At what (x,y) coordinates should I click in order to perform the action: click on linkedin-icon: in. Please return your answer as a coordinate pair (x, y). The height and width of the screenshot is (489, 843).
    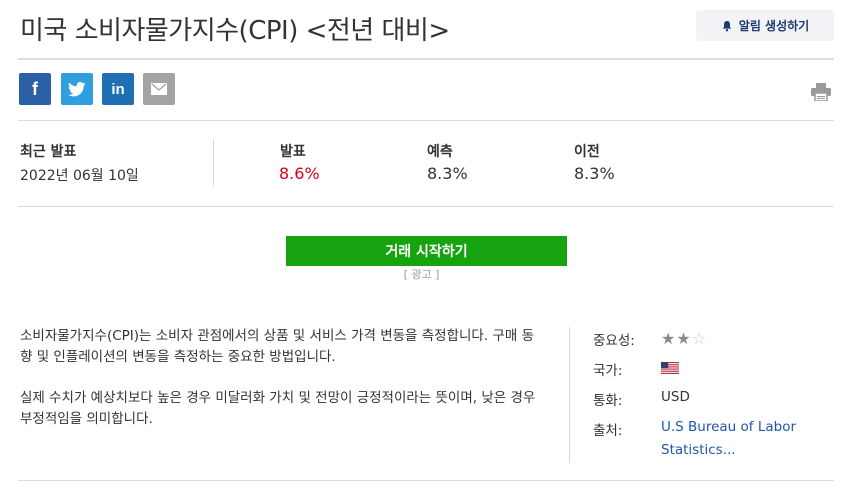
    Looking at the image, I should click on (118, 89).